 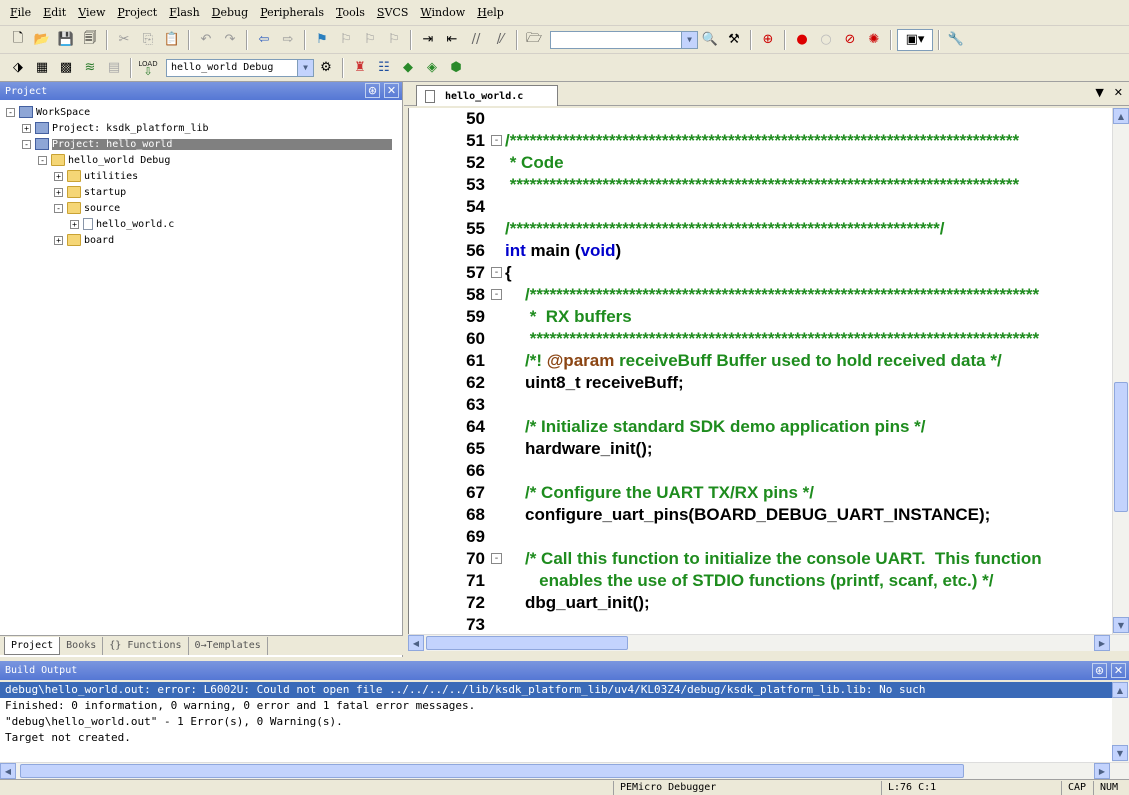 I want to click on navigate-forward-icon: ⇨, so click(x=288, y=40).